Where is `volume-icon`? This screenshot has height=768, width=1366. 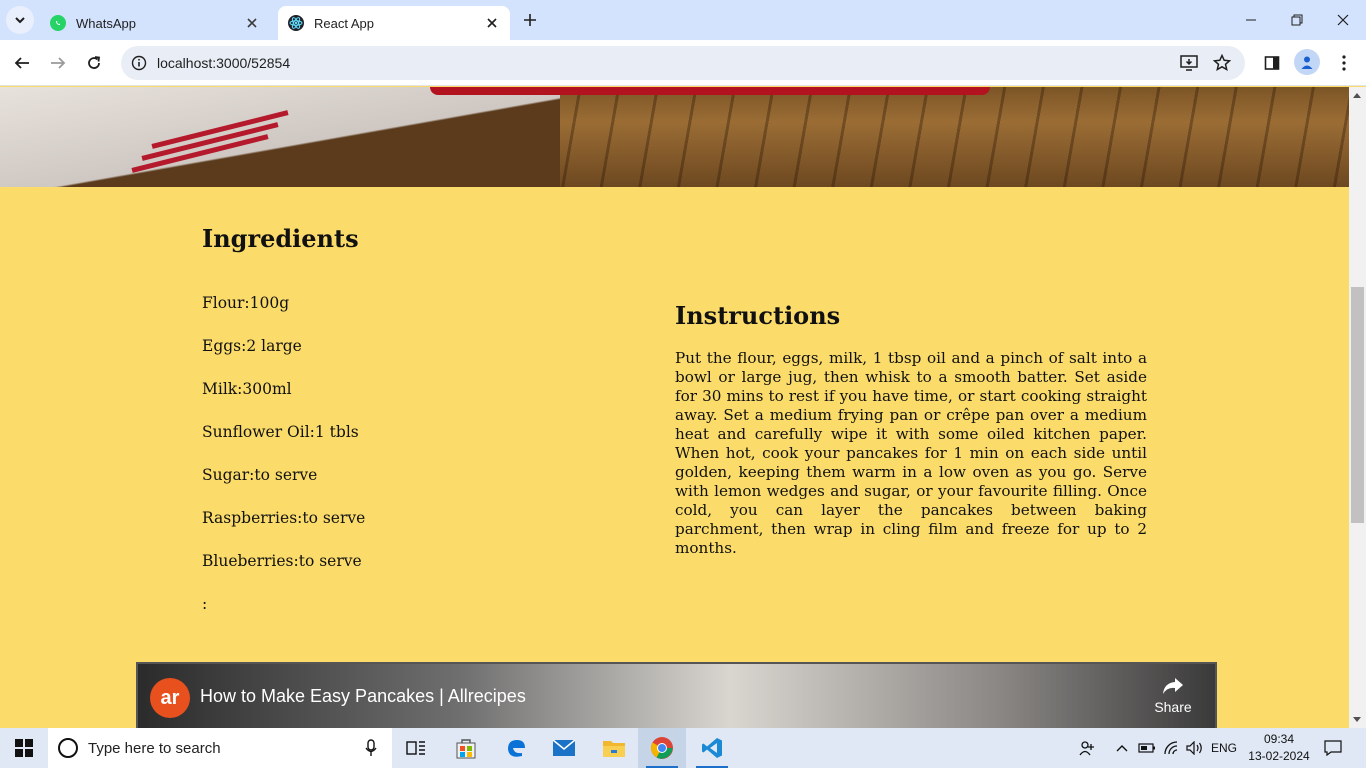 volume-icon is located at coordinates (1195, 748).